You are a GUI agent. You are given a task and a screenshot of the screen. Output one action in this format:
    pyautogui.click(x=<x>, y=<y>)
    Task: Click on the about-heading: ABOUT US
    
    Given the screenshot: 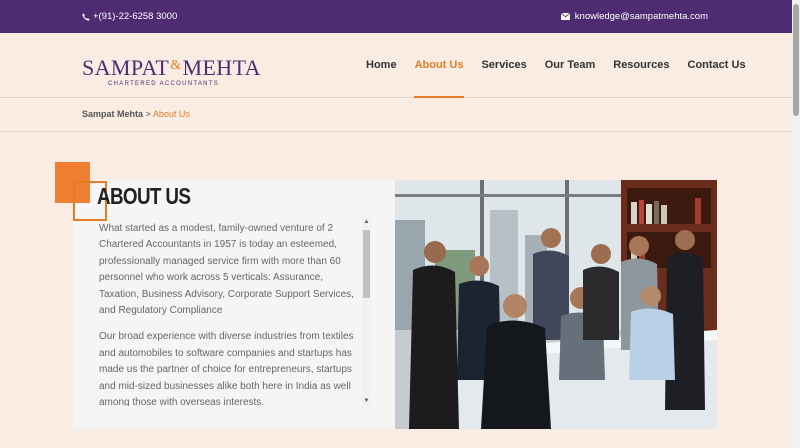 What is the action you would take?
    pyautogui.click(x=144, y=196)
    